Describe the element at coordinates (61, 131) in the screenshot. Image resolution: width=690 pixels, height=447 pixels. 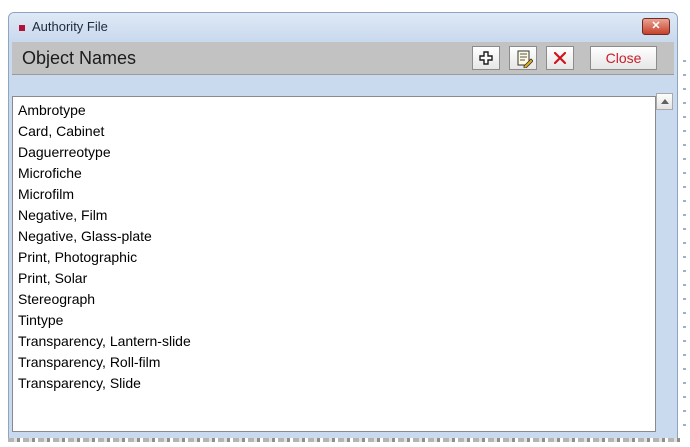
I see `list-item: Card, Cabinet` at that location.